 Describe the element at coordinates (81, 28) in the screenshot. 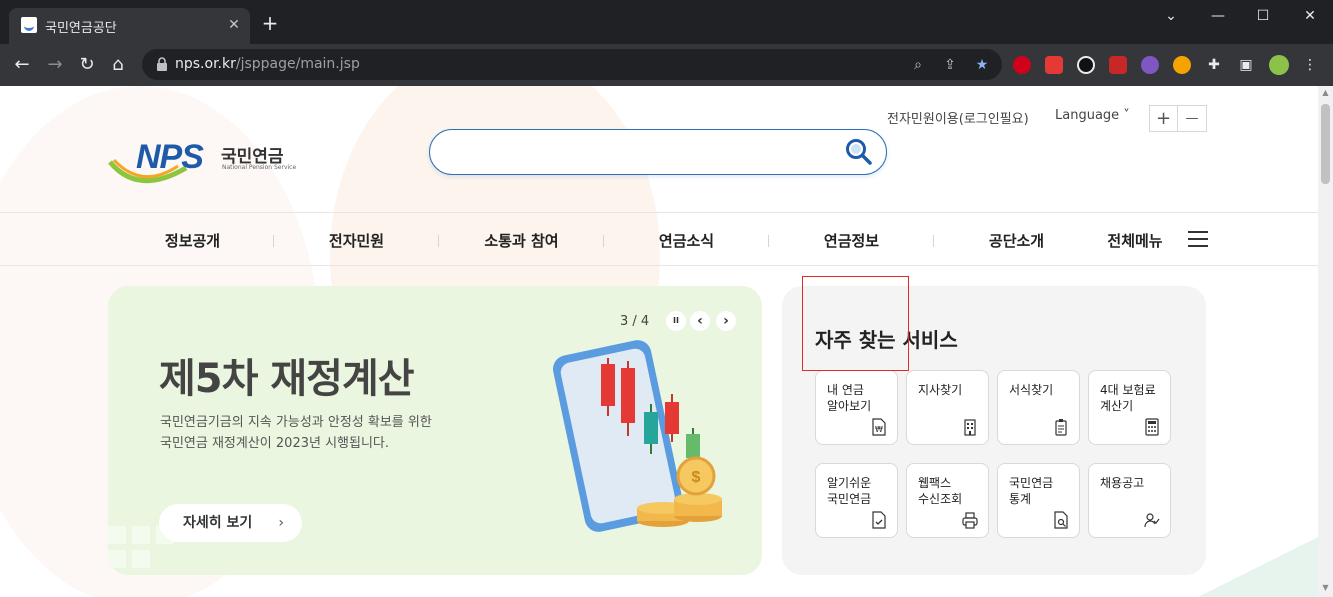

I see `tab-title: 국민연금공단` at that location.